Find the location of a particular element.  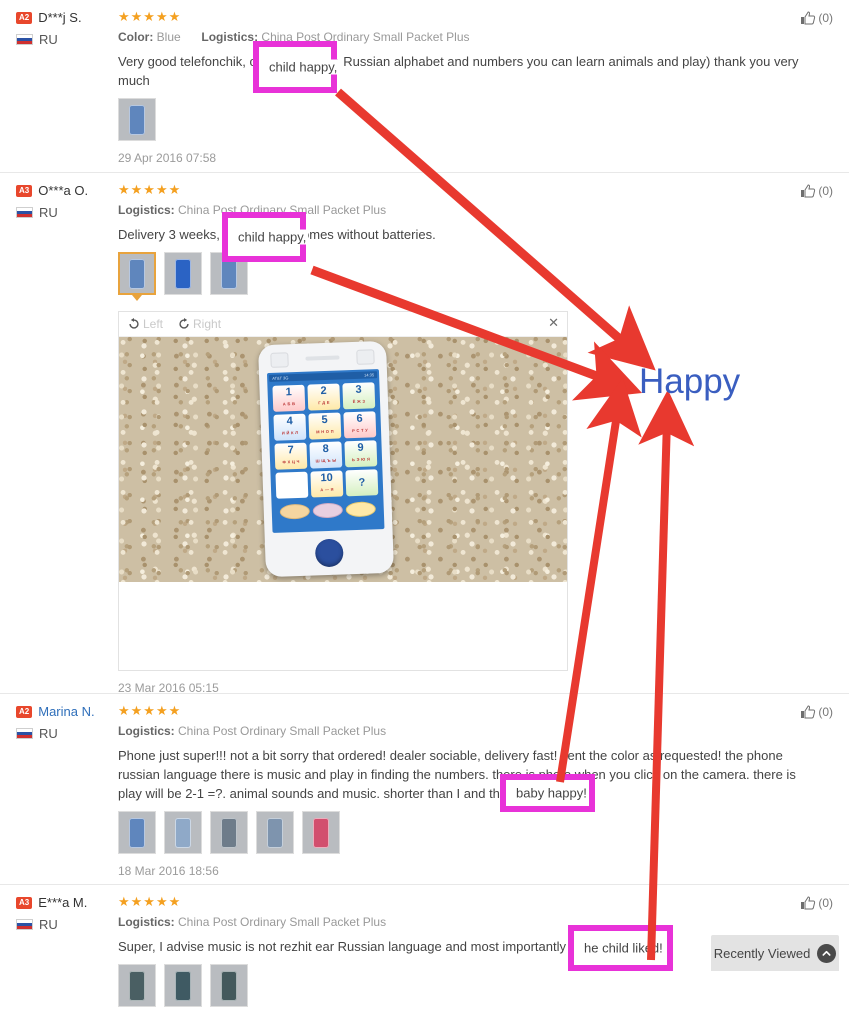

review-thumbnails is located at coordinates (475, 832).